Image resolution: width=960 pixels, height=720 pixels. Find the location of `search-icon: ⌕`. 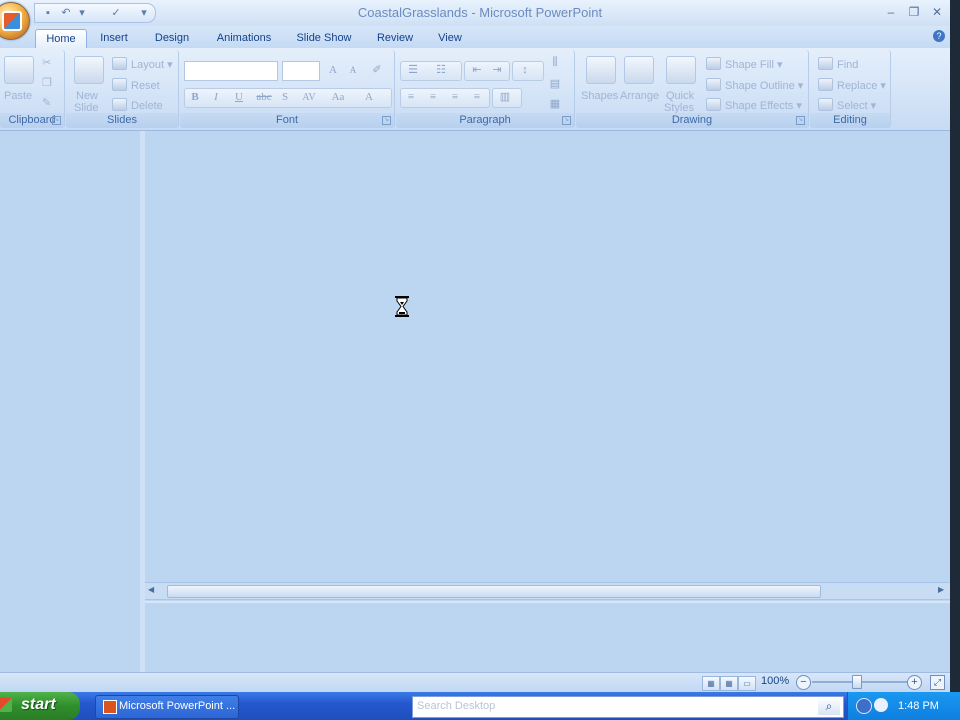

search-icon: ⌕ is located at coordinates (829, 706).